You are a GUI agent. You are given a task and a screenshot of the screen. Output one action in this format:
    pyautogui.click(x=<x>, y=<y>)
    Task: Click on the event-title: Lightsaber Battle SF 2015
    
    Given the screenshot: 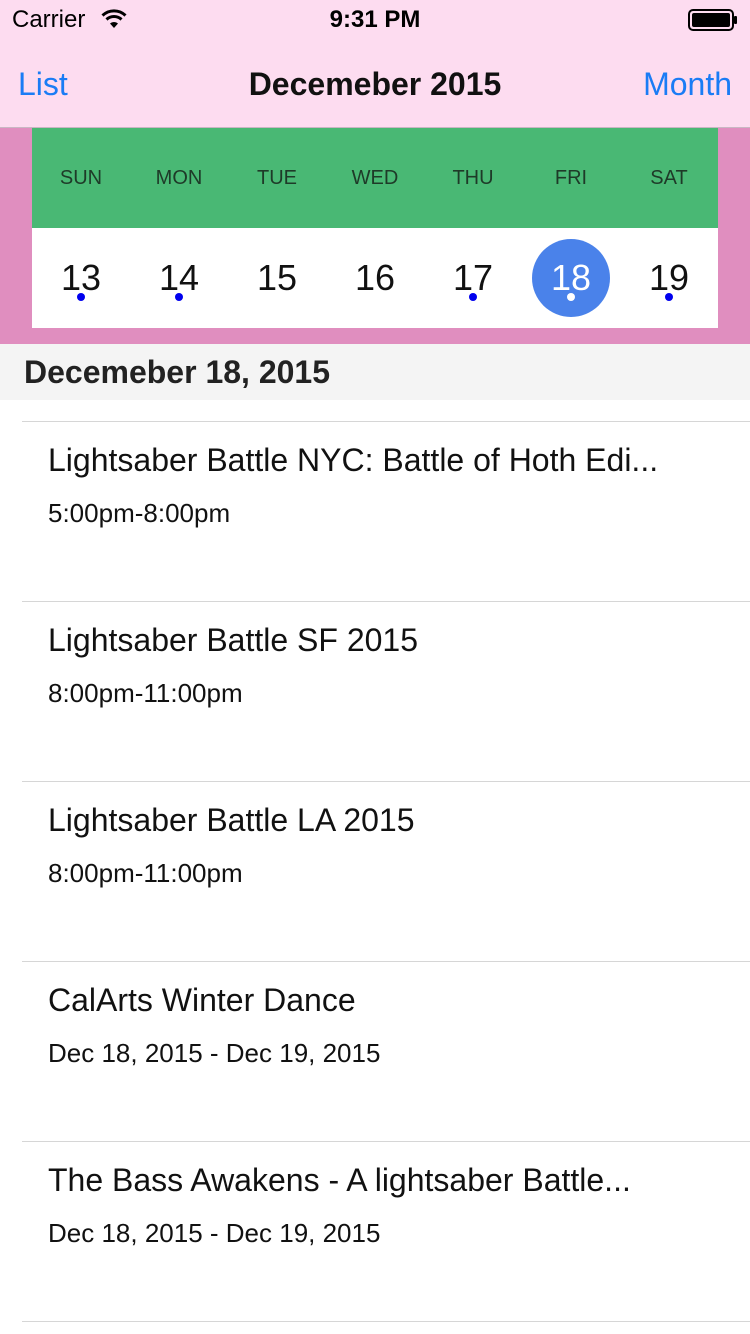 What is the action you would take?
    pyautogui.click(x=233, y=640)
    